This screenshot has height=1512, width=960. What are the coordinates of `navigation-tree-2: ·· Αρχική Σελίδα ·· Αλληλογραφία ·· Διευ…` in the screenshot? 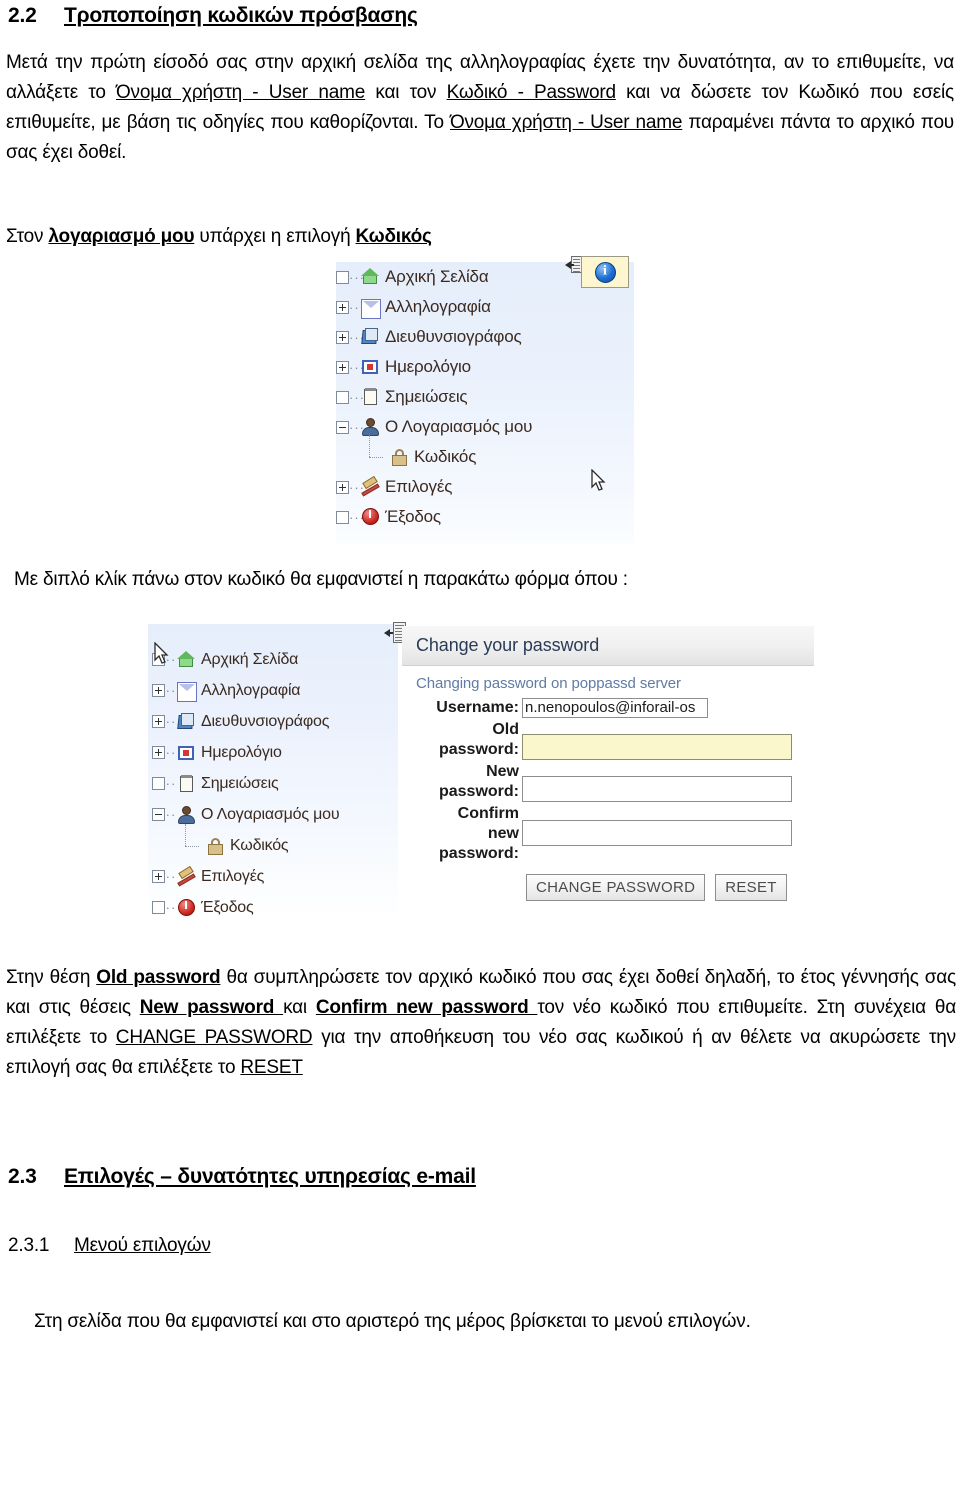 It's located at (275, 783).